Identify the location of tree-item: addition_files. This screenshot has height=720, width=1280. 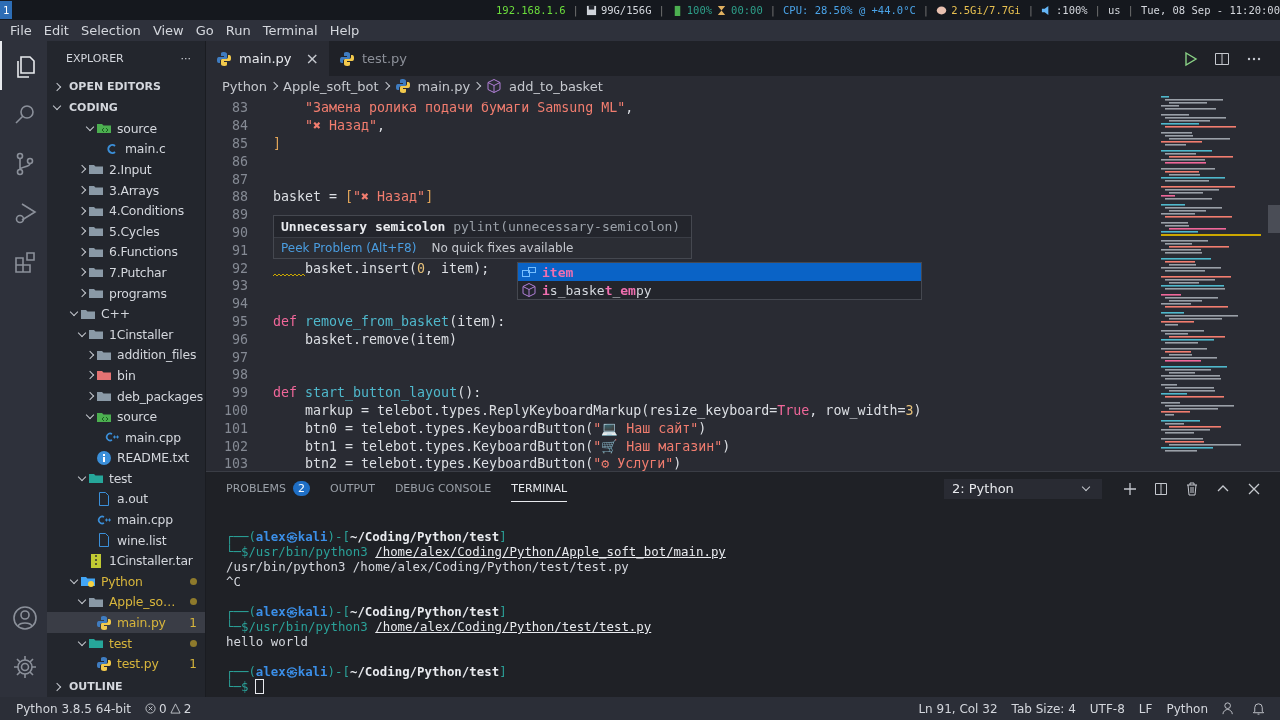
(126, 355).